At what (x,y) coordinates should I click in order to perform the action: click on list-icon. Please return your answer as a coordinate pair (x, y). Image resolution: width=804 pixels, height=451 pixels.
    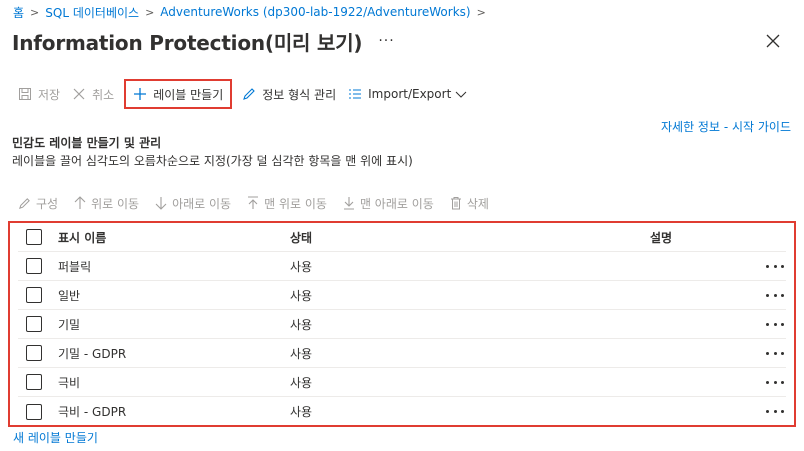
    Looking at the image, I should click on (355, 94).